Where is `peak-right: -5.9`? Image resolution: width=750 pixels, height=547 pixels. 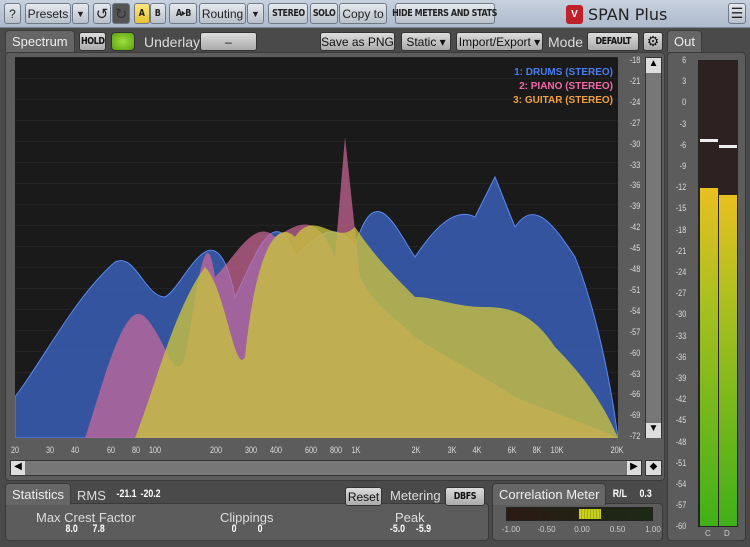
peak-right: -5.9 is located at coordinates (423, 529).